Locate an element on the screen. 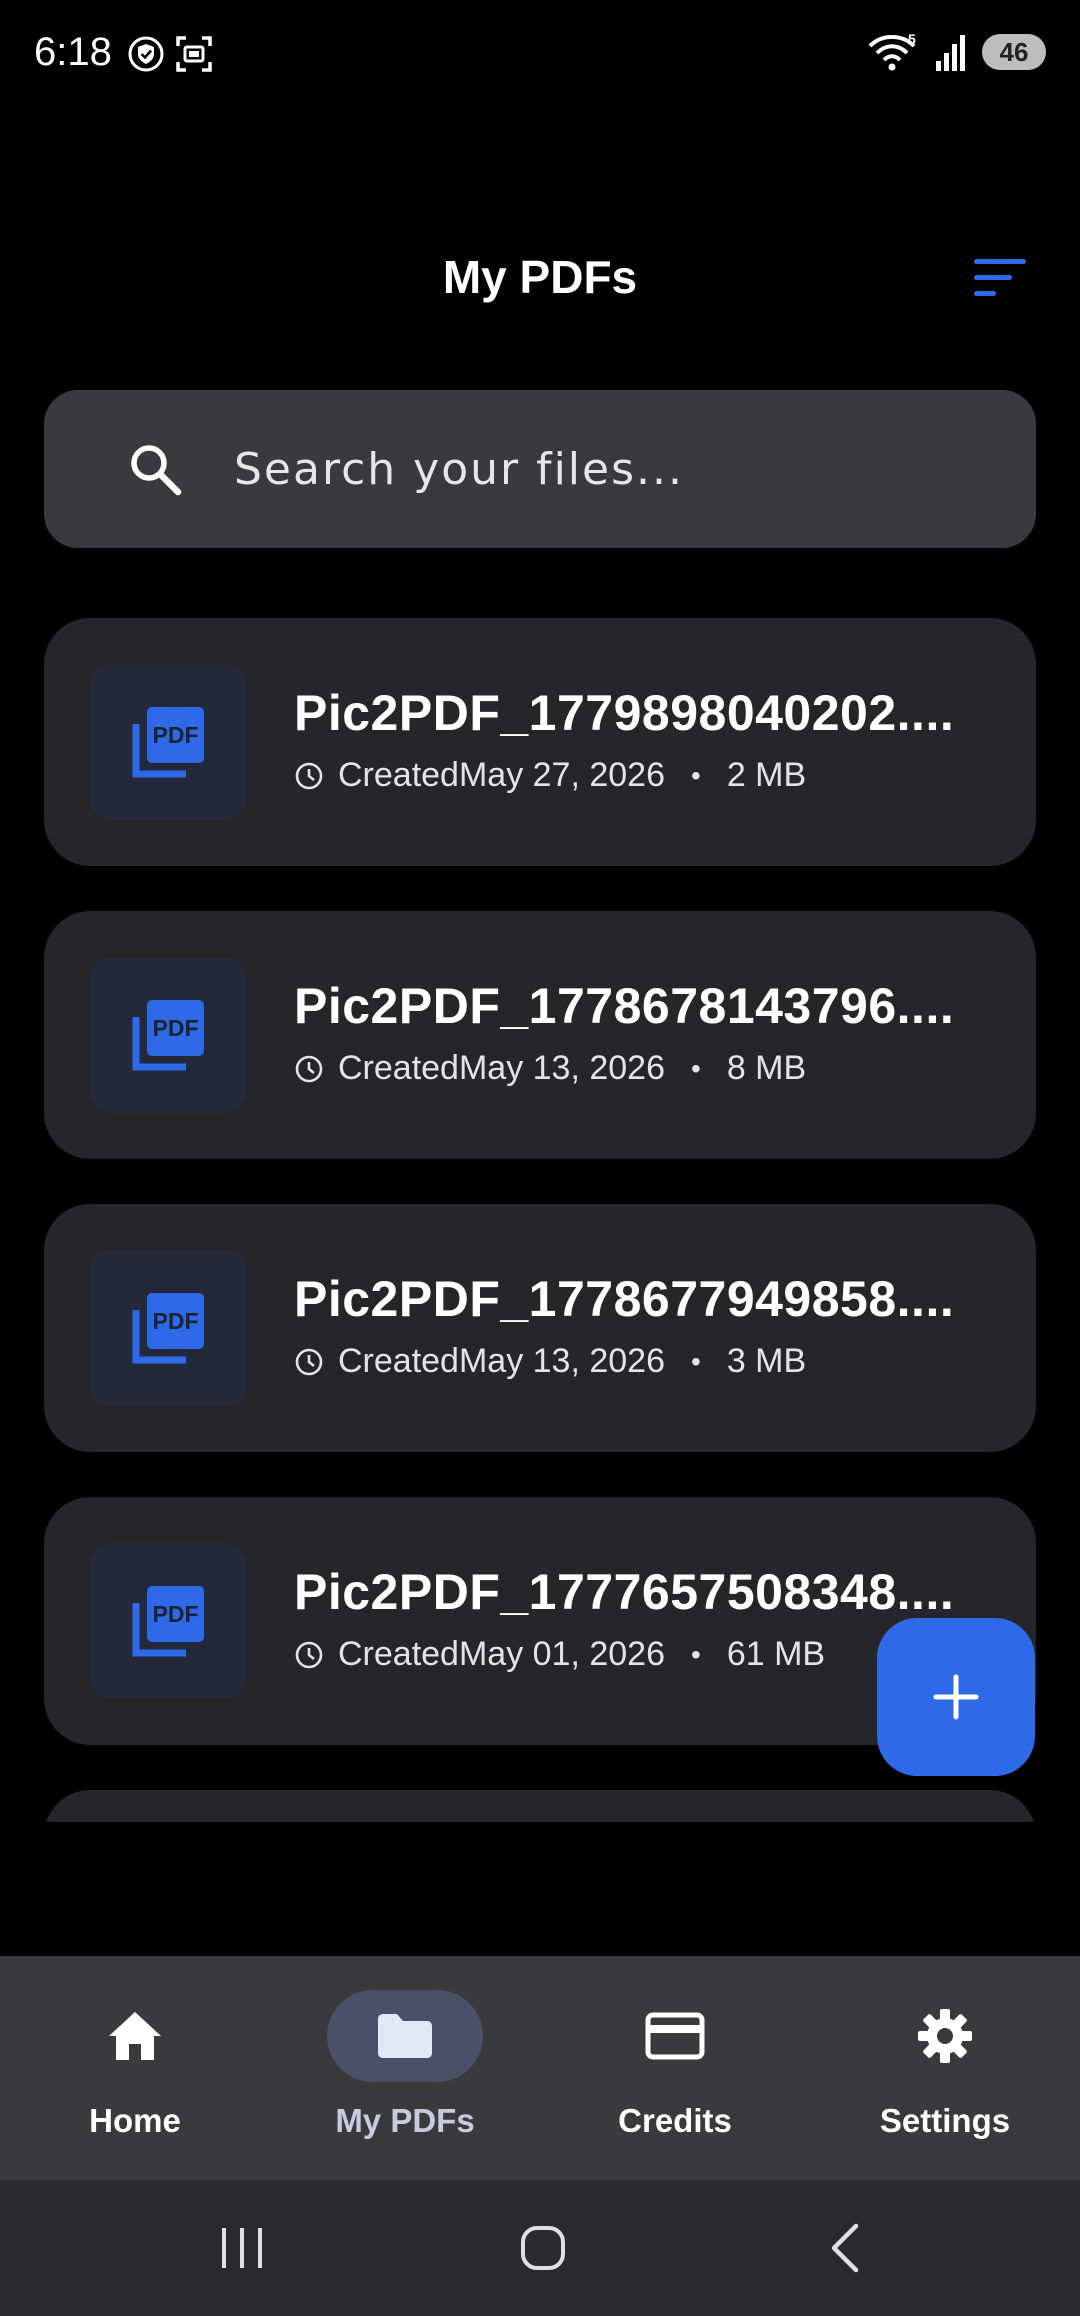 Image resolution: width=1080 pixels, height=2316 pixels. status-time: 6:18 is located at coordinates (73, 52).